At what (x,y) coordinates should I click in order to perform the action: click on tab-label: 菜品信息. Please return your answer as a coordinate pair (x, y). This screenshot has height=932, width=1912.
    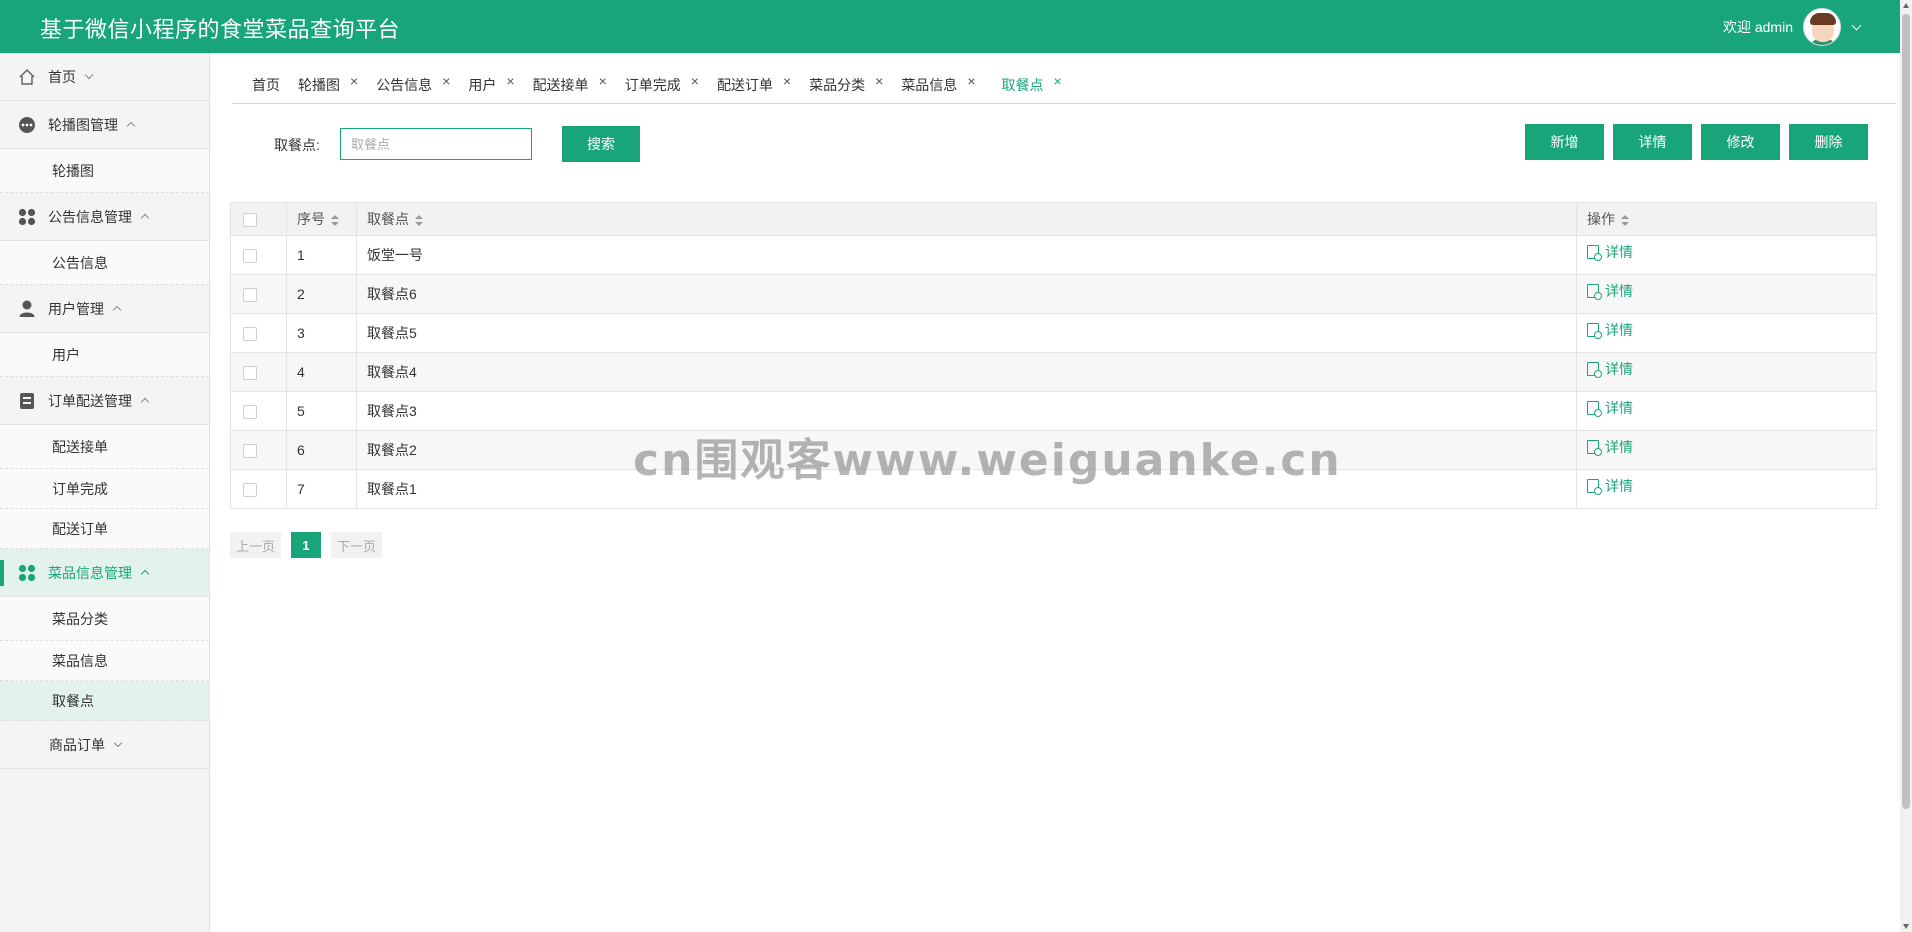
    Looking at the image, I should click on (929, 84).